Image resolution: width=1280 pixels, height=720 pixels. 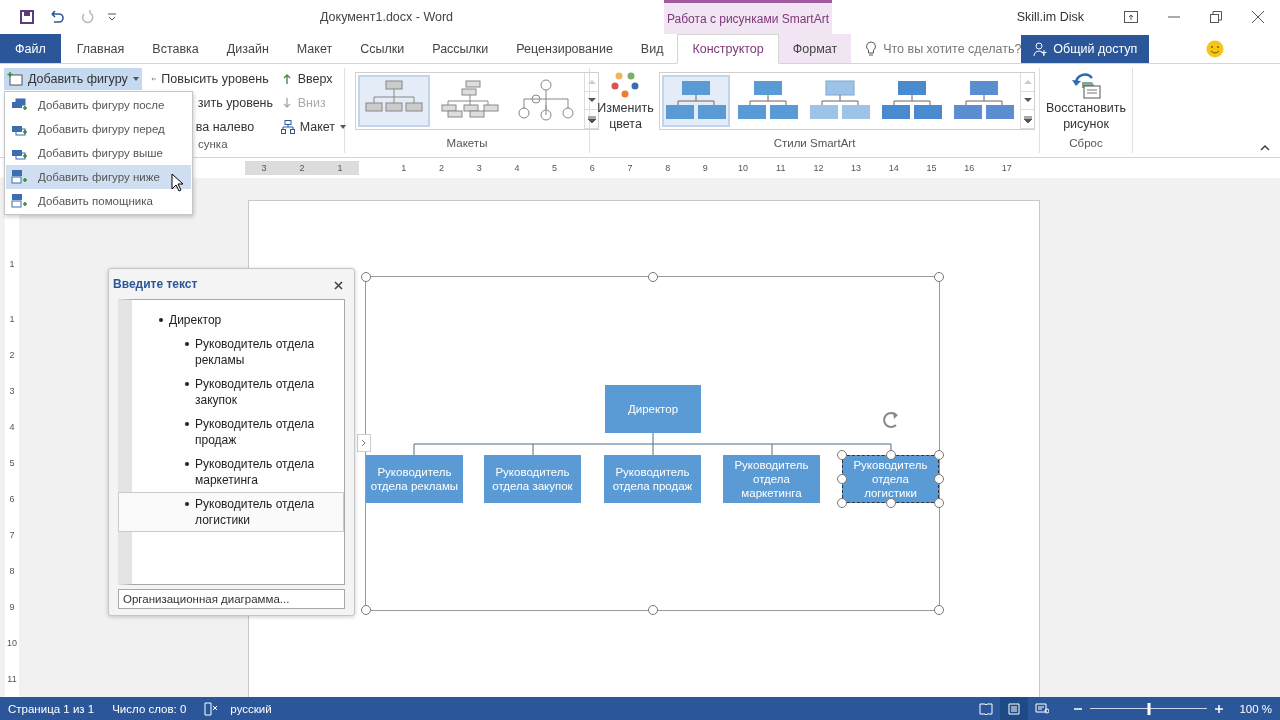 What do you see at coordinates (98, 177) in the screenshot?
I see `menu-item: Добавить фигуру ниже` at bounding box center [98, 177].